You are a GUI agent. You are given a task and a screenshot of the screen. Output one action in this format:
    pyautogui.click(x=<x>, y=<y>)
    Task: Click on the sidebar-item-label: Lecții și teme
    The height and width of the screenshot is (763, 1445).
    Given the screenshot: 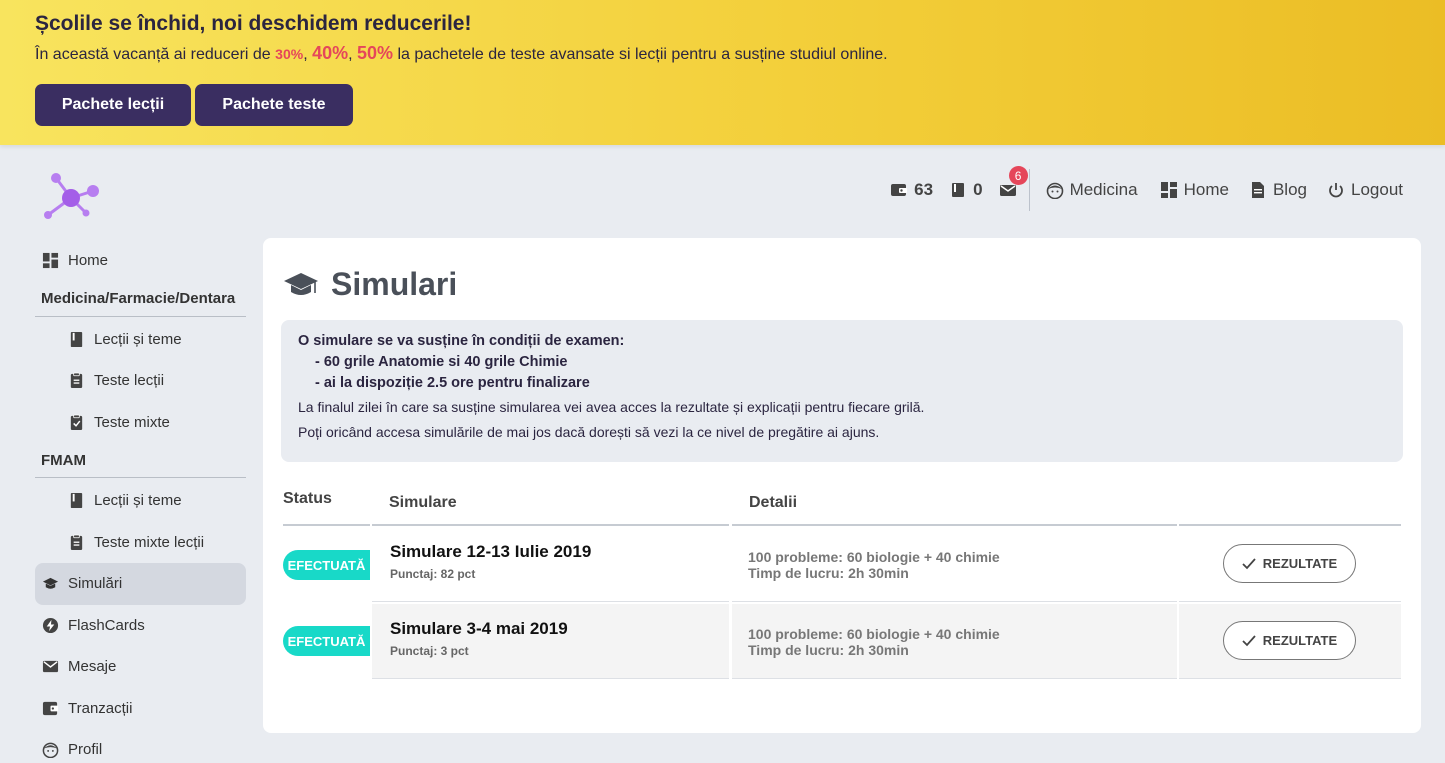 What is the action you would take?
    pyautogui.click(x=138, y=339)
    